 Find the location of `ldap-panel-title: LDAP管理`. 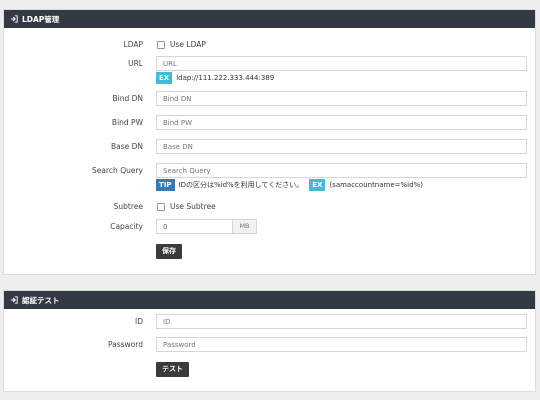

ldap-panel-title: LDAP管理 is located at coordinates (41, 19).